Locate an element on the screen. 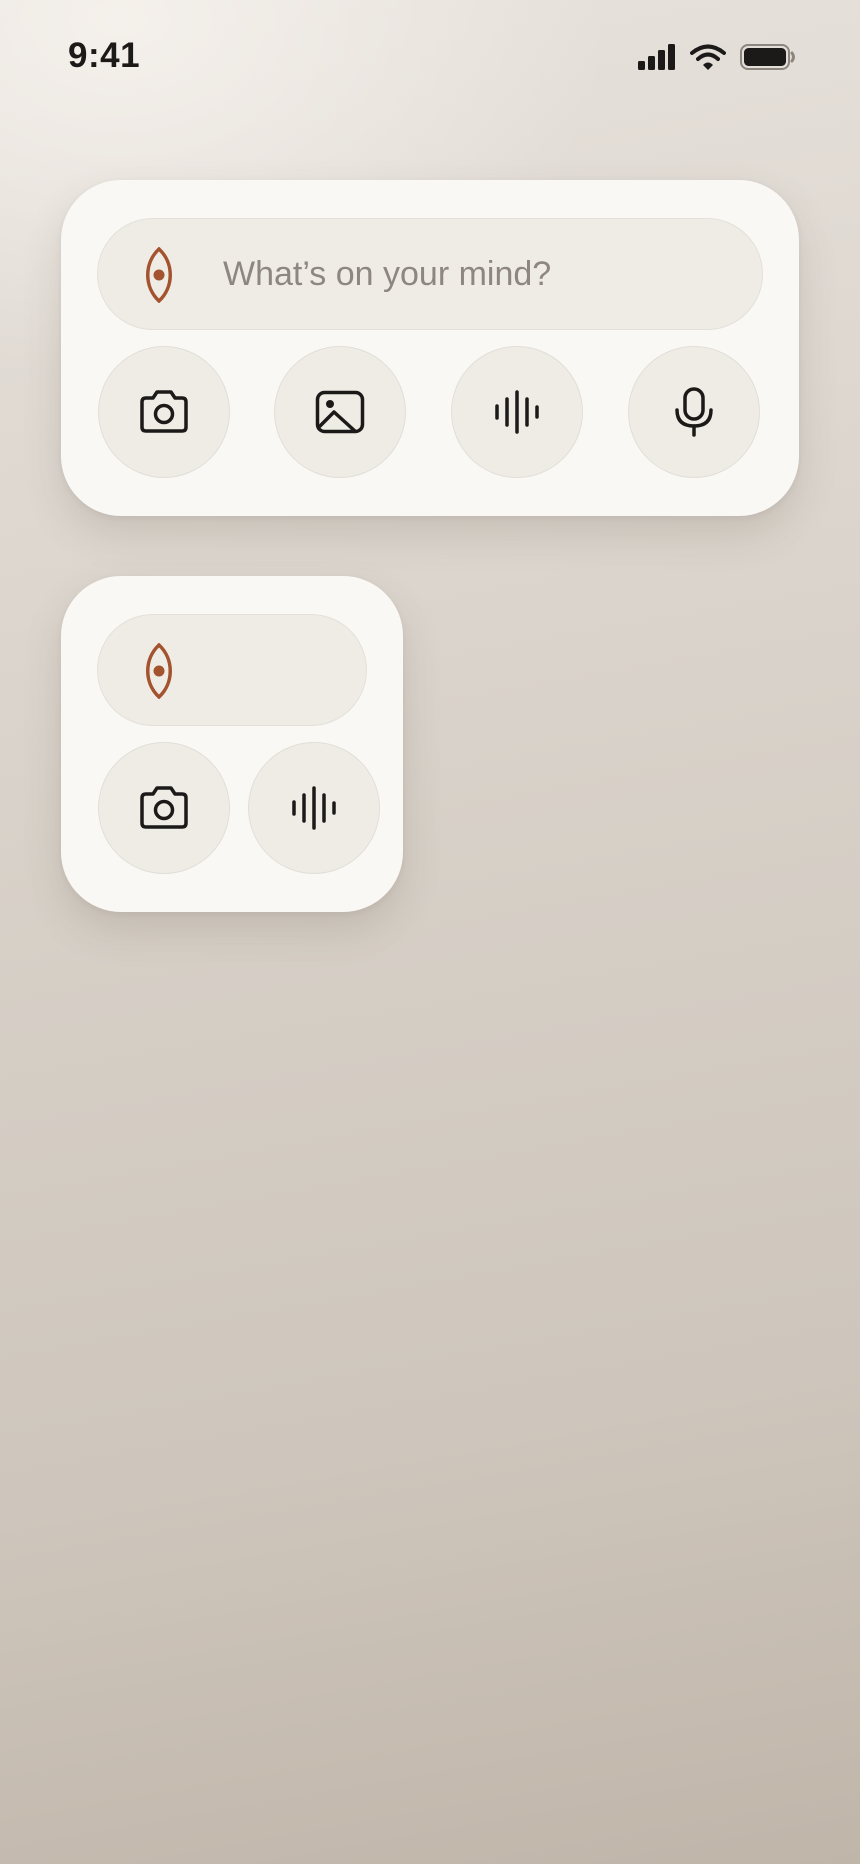 The image size is (860, 1864). microphone-icon is located at coordinates (694, 412).